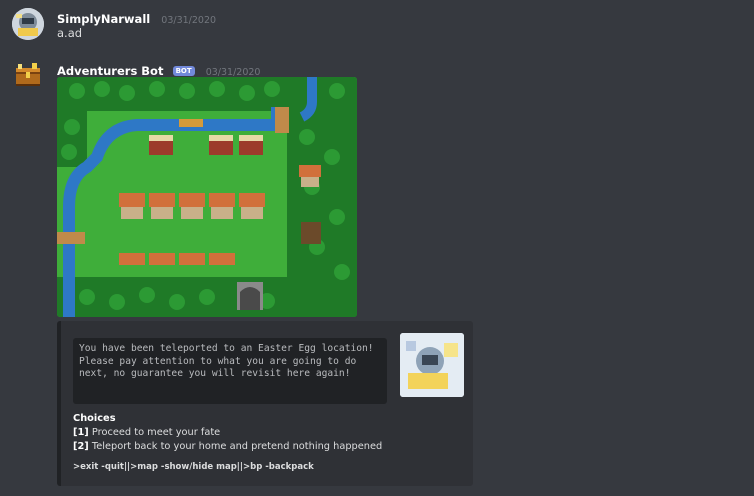  Describe the element at coordinates (103, 19) in the screenshot. I see `username: SimplyNarwall` at that location.